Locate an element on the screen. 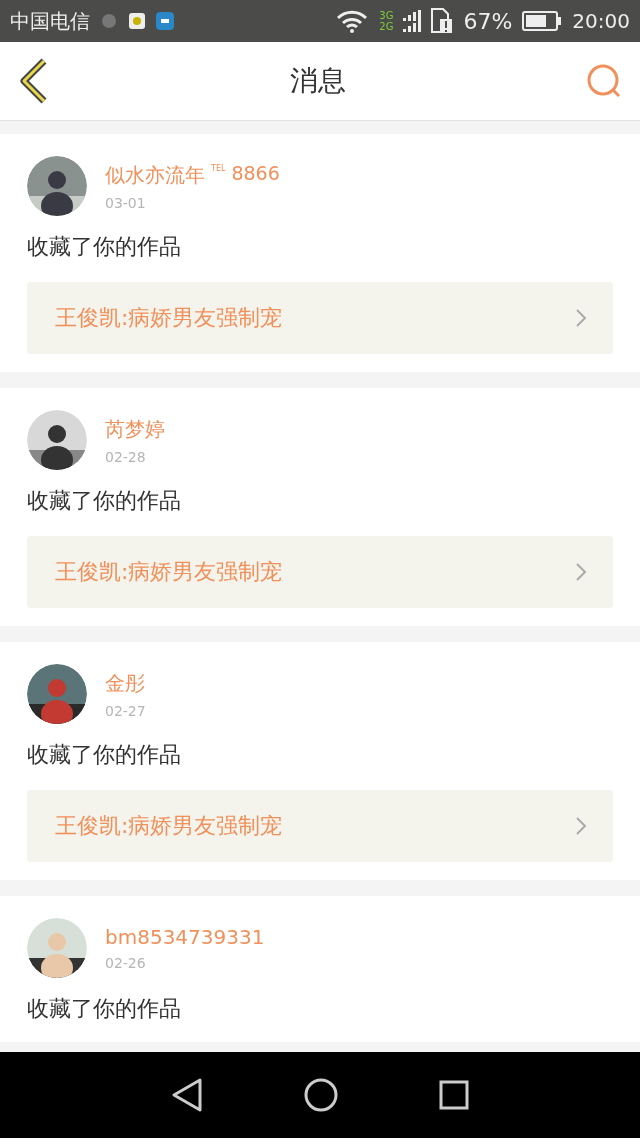 This screenshot has width=640, height=1138. message-date: 02-26 is located at coordinates (126, 963).